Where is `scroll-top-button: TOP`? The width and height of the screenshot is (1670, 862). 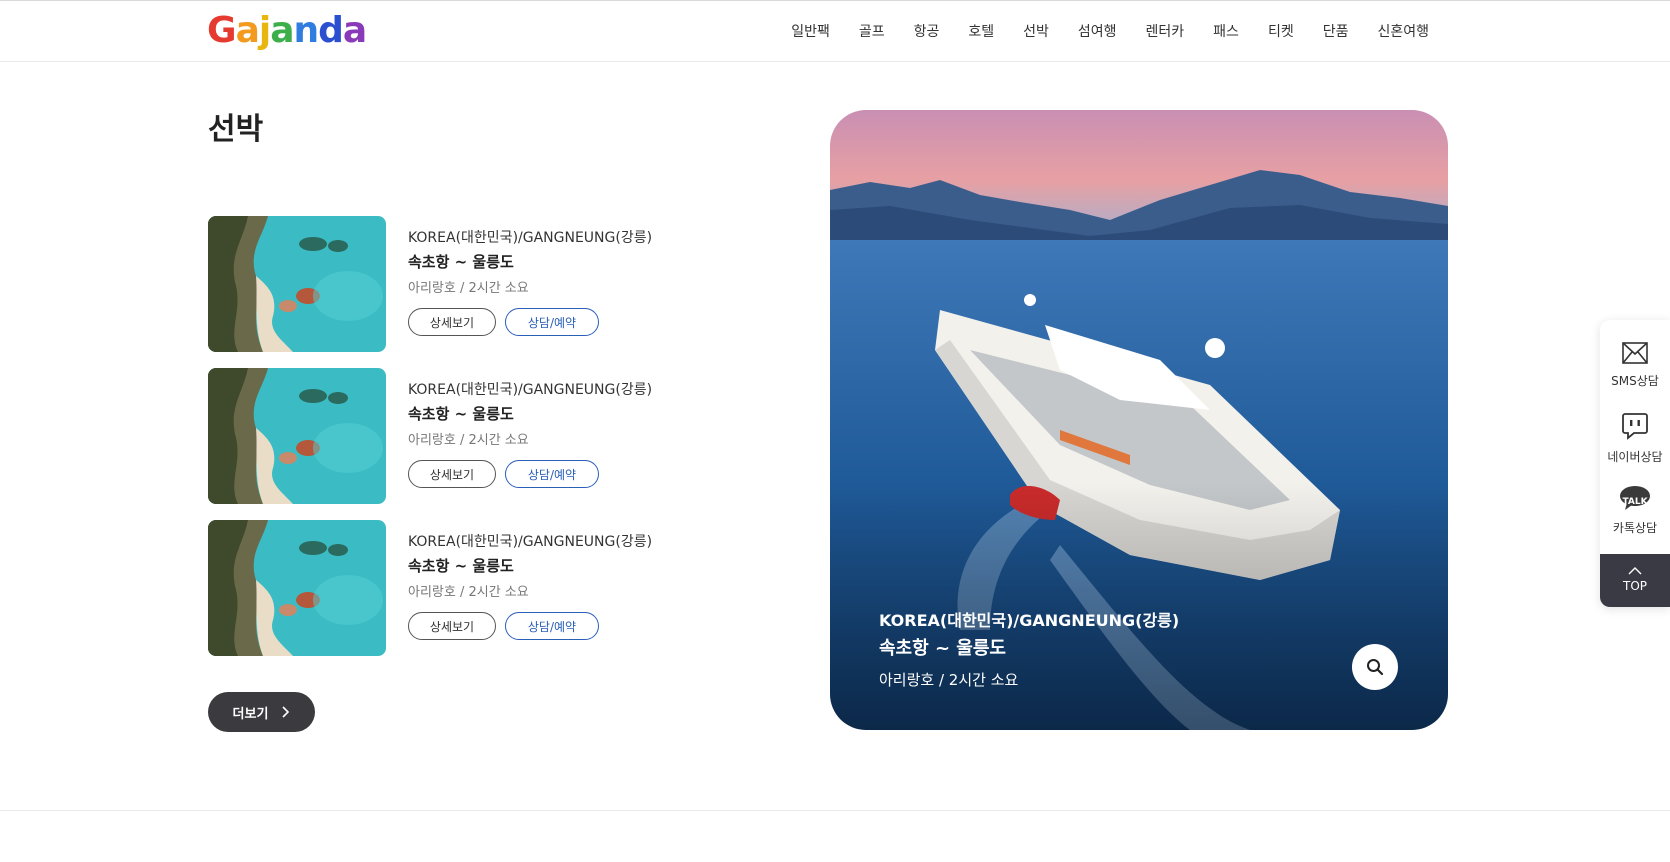
scroll-top-button: TOP is located at coordinates (1635, 580).